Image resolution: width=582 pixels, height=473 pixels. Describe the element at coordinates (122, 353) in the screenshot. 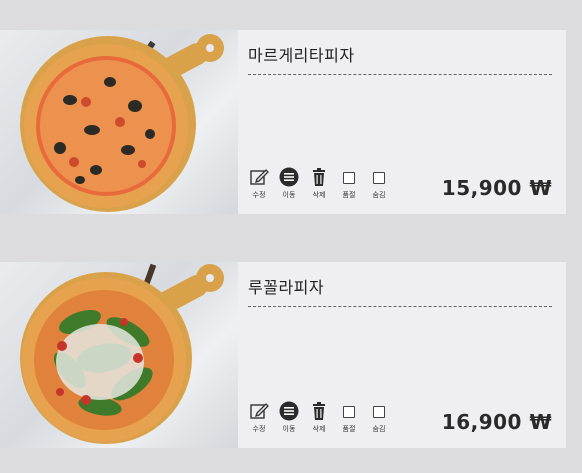

I see `pizza-arugula-icon` at that location.